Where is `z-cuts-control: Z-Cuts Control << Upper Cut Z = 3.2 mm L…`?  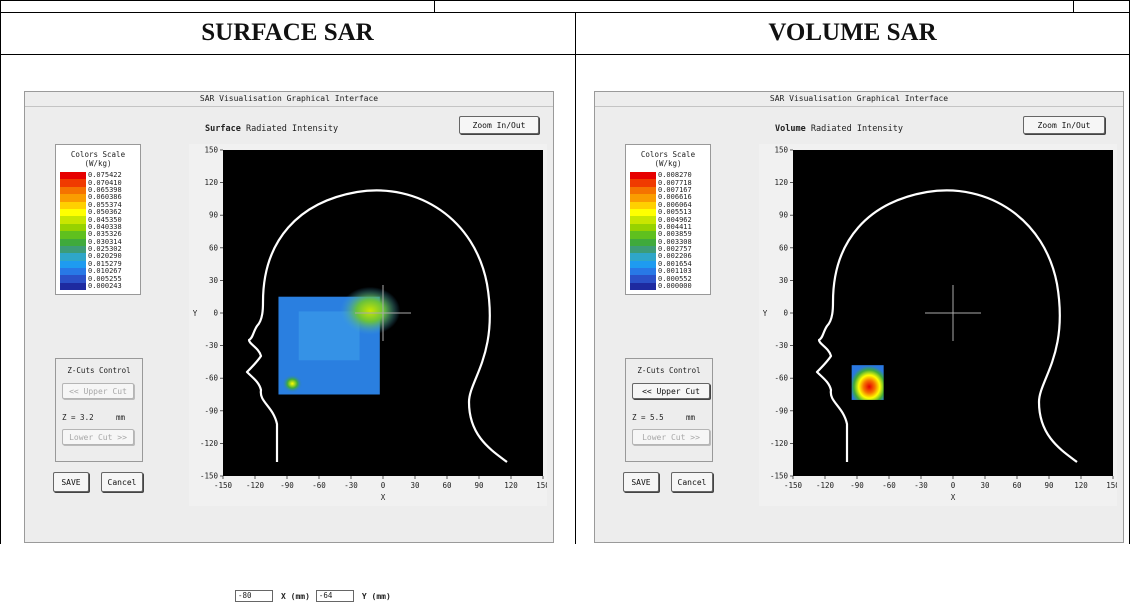 z-cuts-control: Z-Cuts Control << Upper Cut Z = 3.2 mm L… is located at coordinates (99, 410).